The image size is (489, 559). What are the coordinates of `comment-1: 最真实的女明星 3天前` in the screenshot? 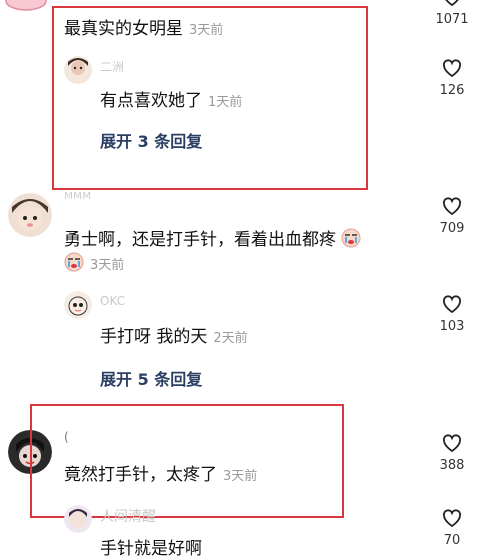 It's located at (143, 26).